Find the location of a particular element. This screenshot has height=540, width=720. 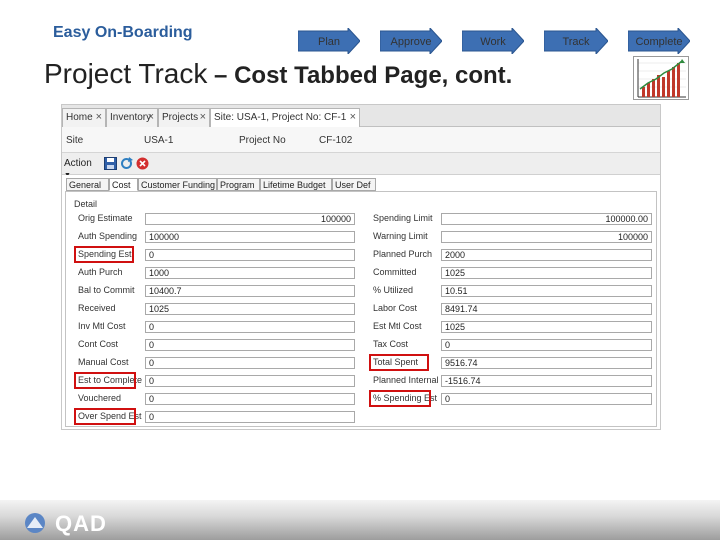

over-spend-est-input: 0 is located at coordinates (250, 417).